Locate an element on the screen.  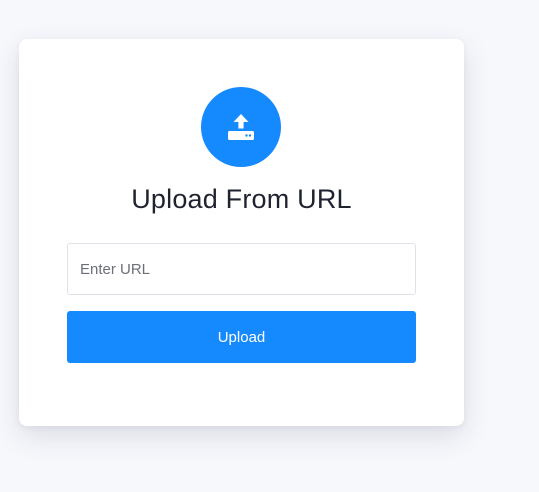
upload-button: Upload is located at coordinates (241, 337).